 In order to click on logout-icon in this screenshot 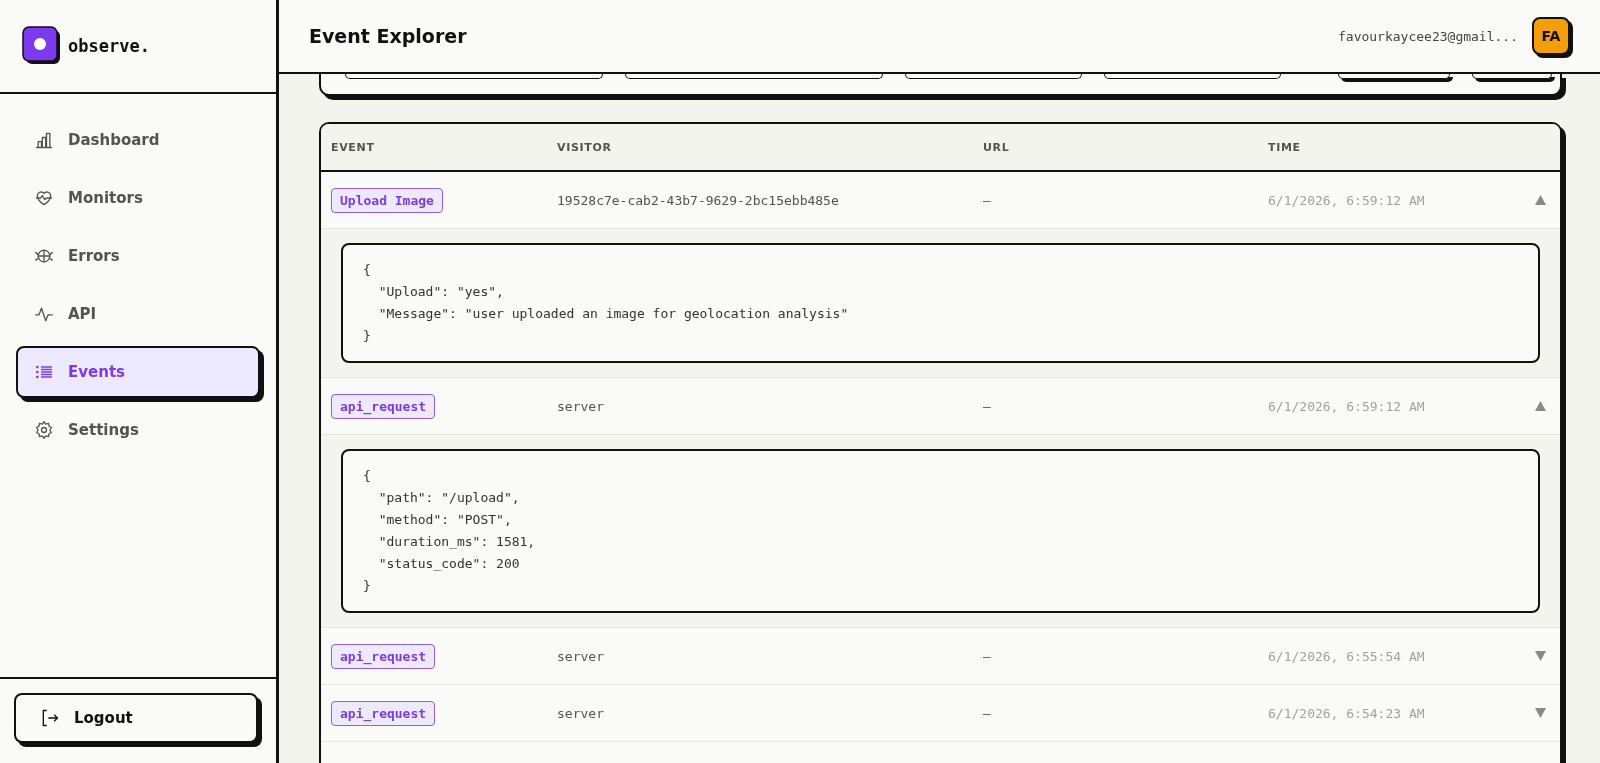, I will do `click(50, 718)`.